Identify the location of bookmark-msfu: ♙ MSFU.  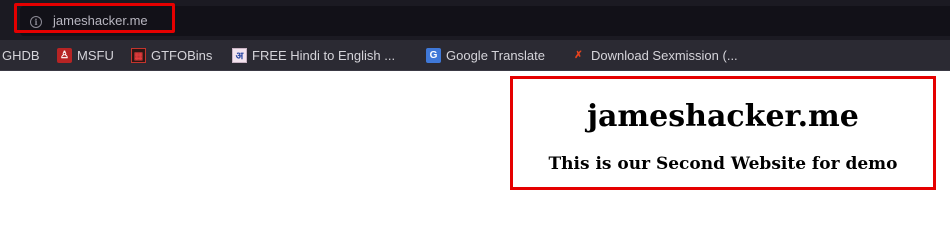
(85, 55).